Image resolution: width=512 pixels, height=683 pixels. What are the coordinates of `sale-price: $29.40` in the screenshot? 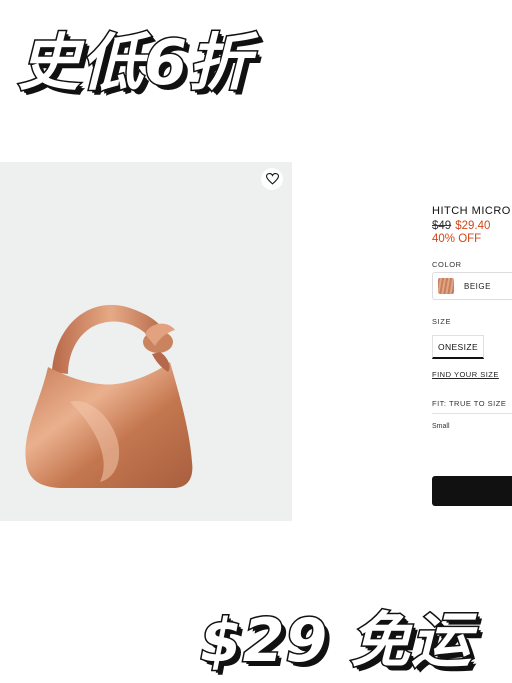 It's located at (473, 226).